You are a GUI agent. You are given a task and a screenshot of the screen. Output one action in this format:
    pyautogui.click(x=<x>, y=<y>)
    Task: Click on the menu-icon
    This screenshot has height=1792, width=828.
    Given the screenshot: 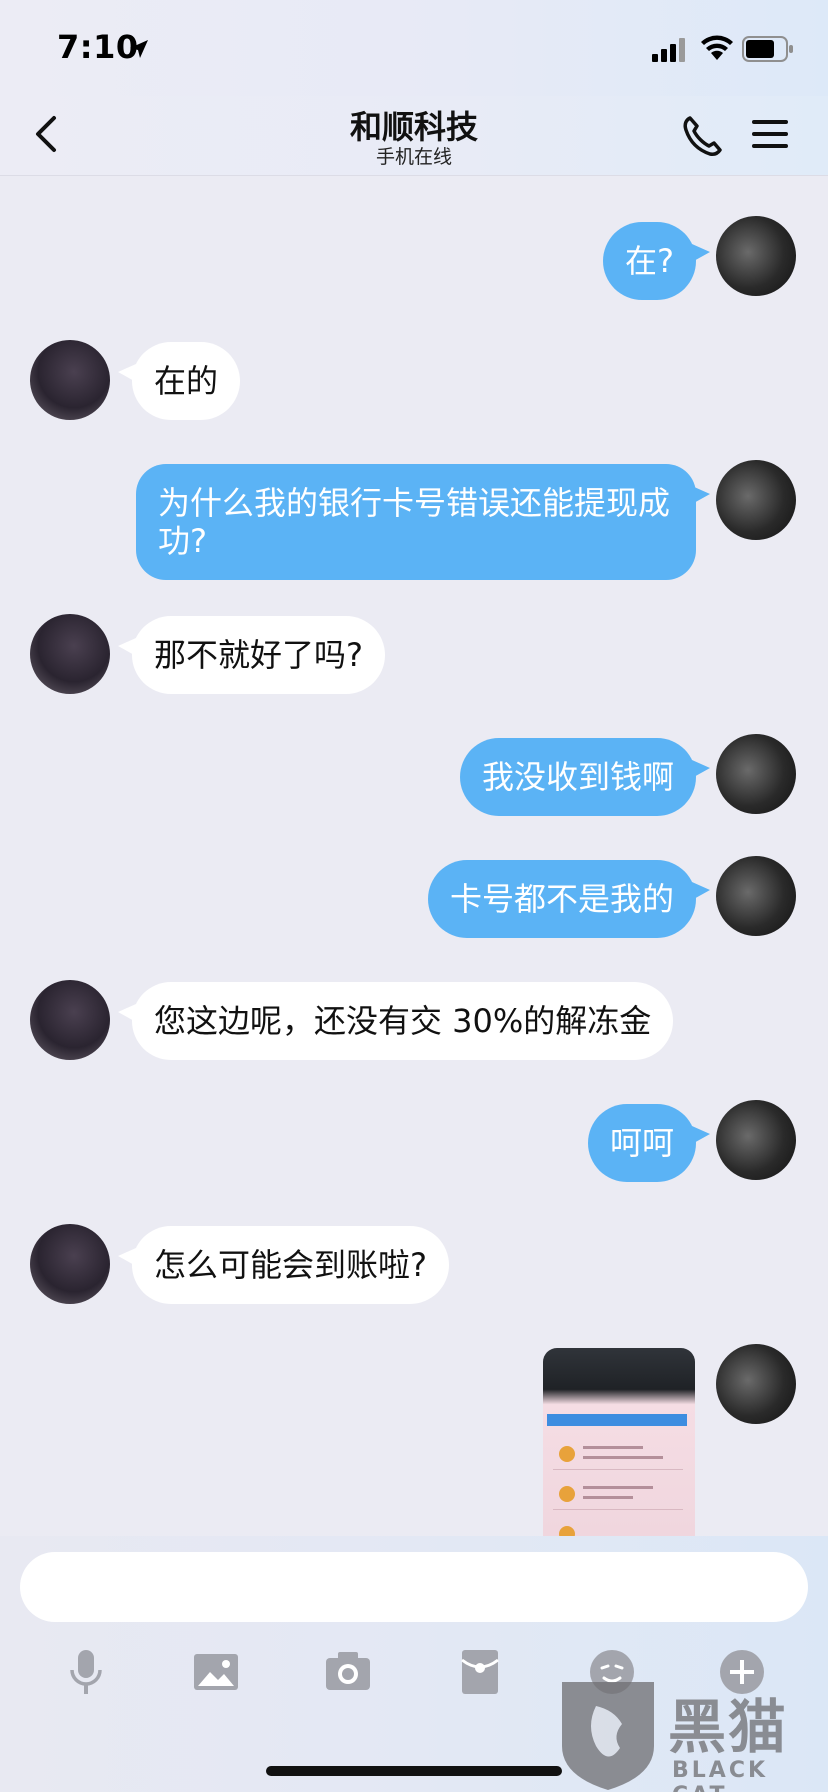 What is the action you would take?
    pyautogui.click(x=770, y=134)
    